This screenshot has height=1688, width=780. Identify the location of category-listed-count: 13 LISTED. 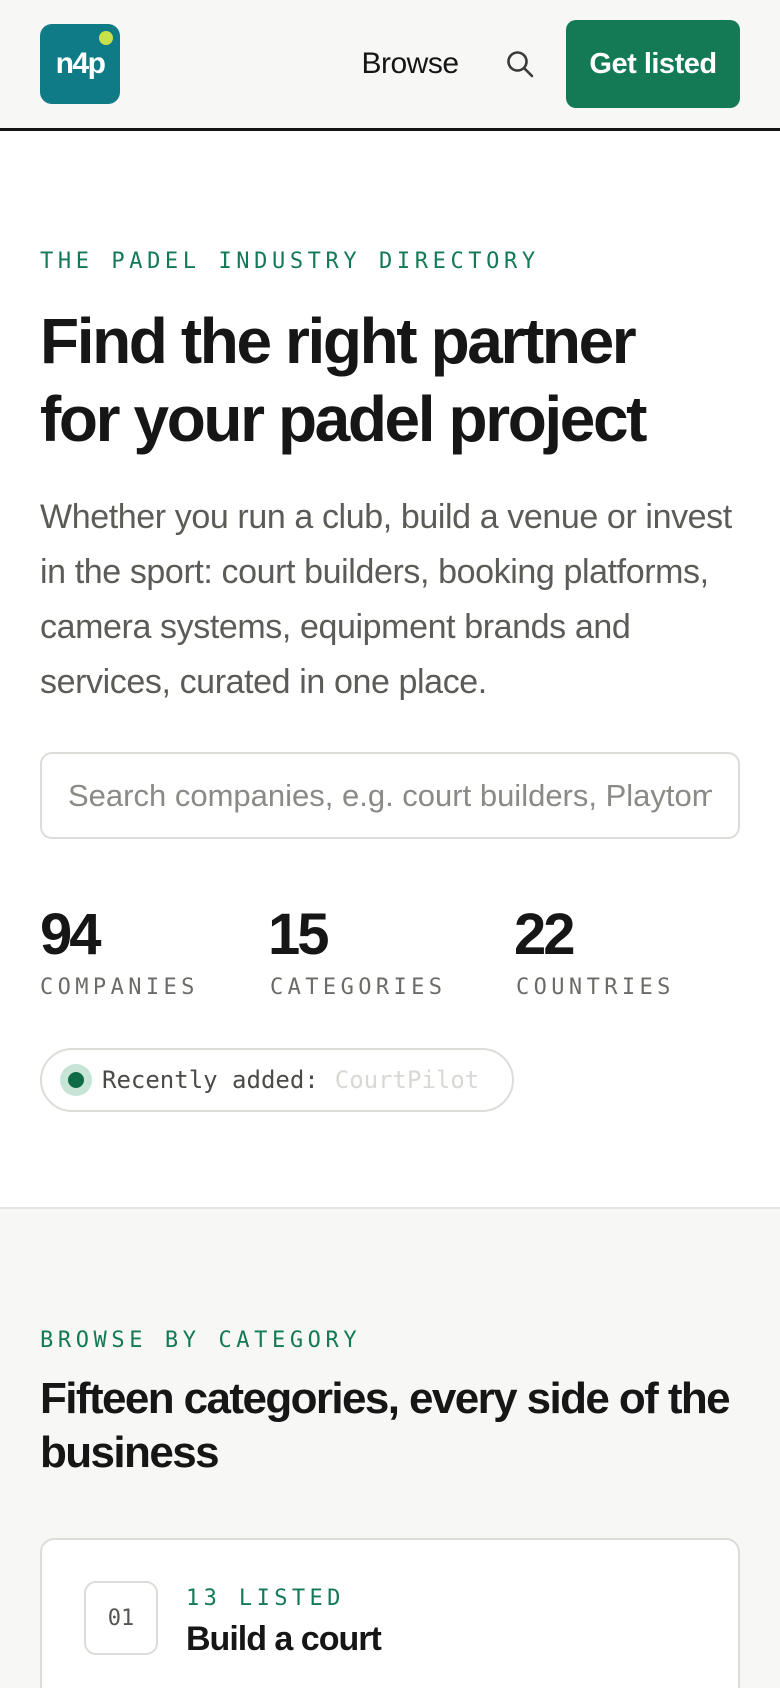
(265, 1598).